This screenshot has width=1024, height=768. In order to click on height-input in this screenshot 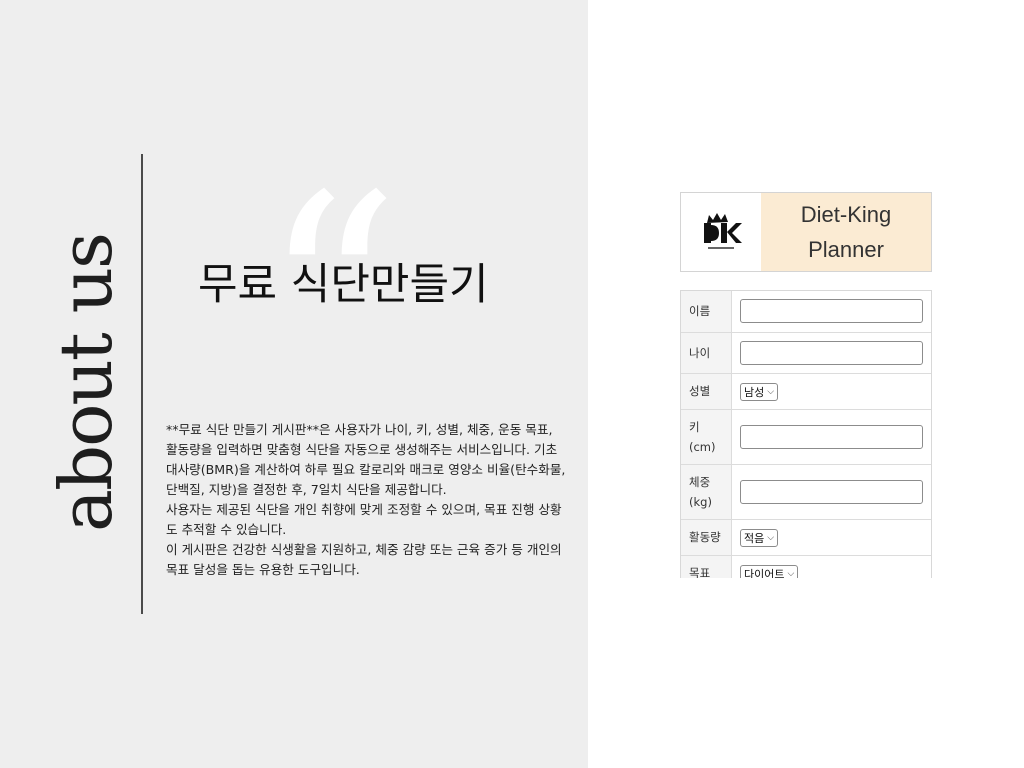, I will do `click(831, 436)`.